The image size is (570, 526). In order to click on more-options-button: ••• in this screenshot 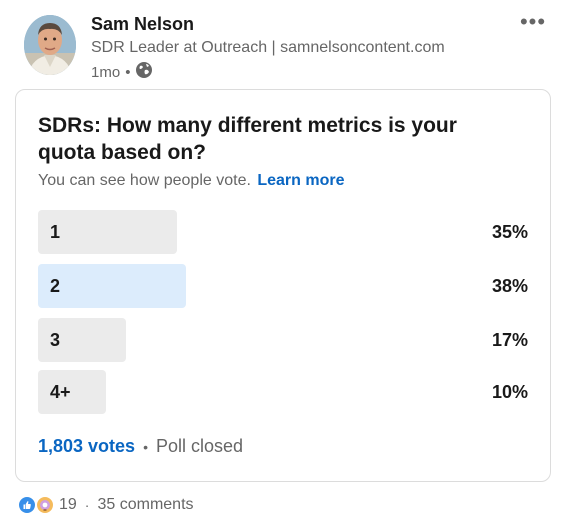, I will do `click(533, 22)`.